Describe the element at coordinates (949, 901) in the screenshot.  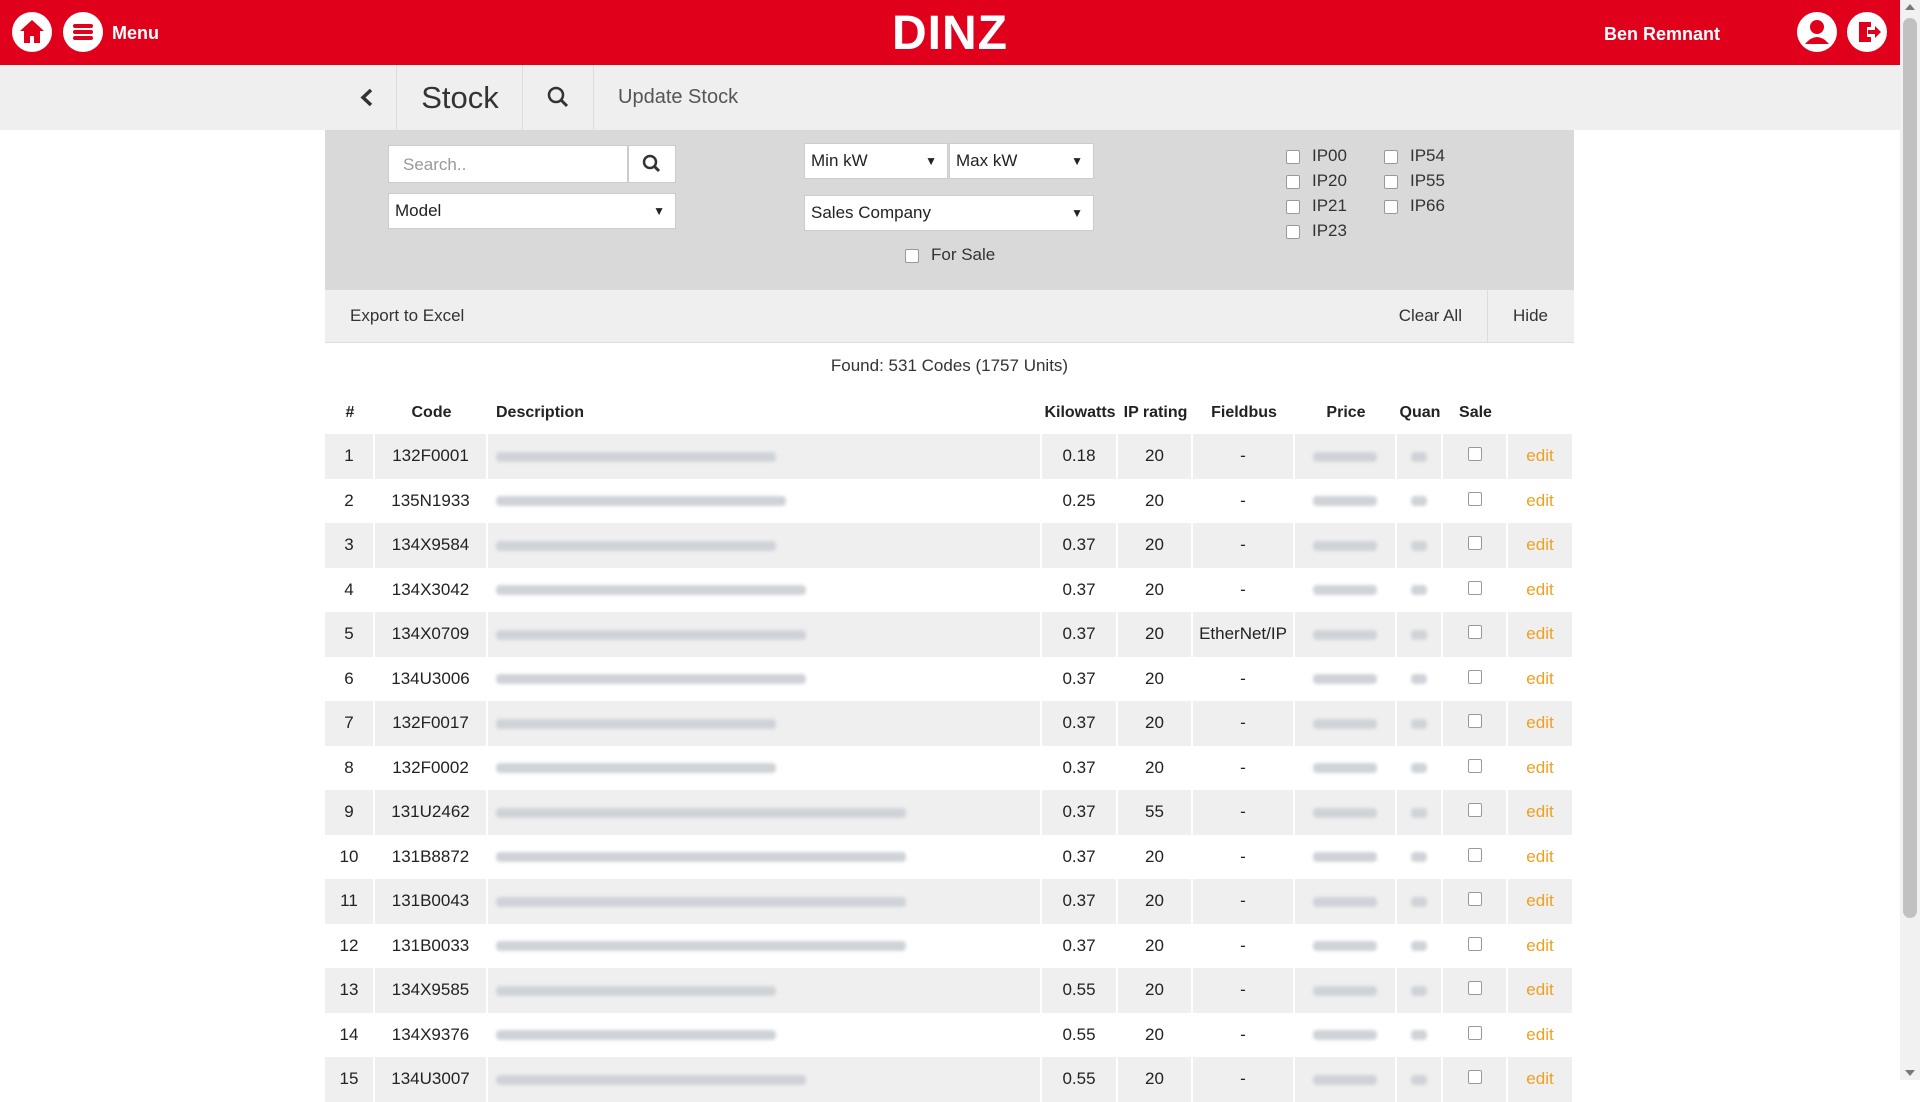
I see `table-row: 11 131B0043 0.37 20- edit` at that location.